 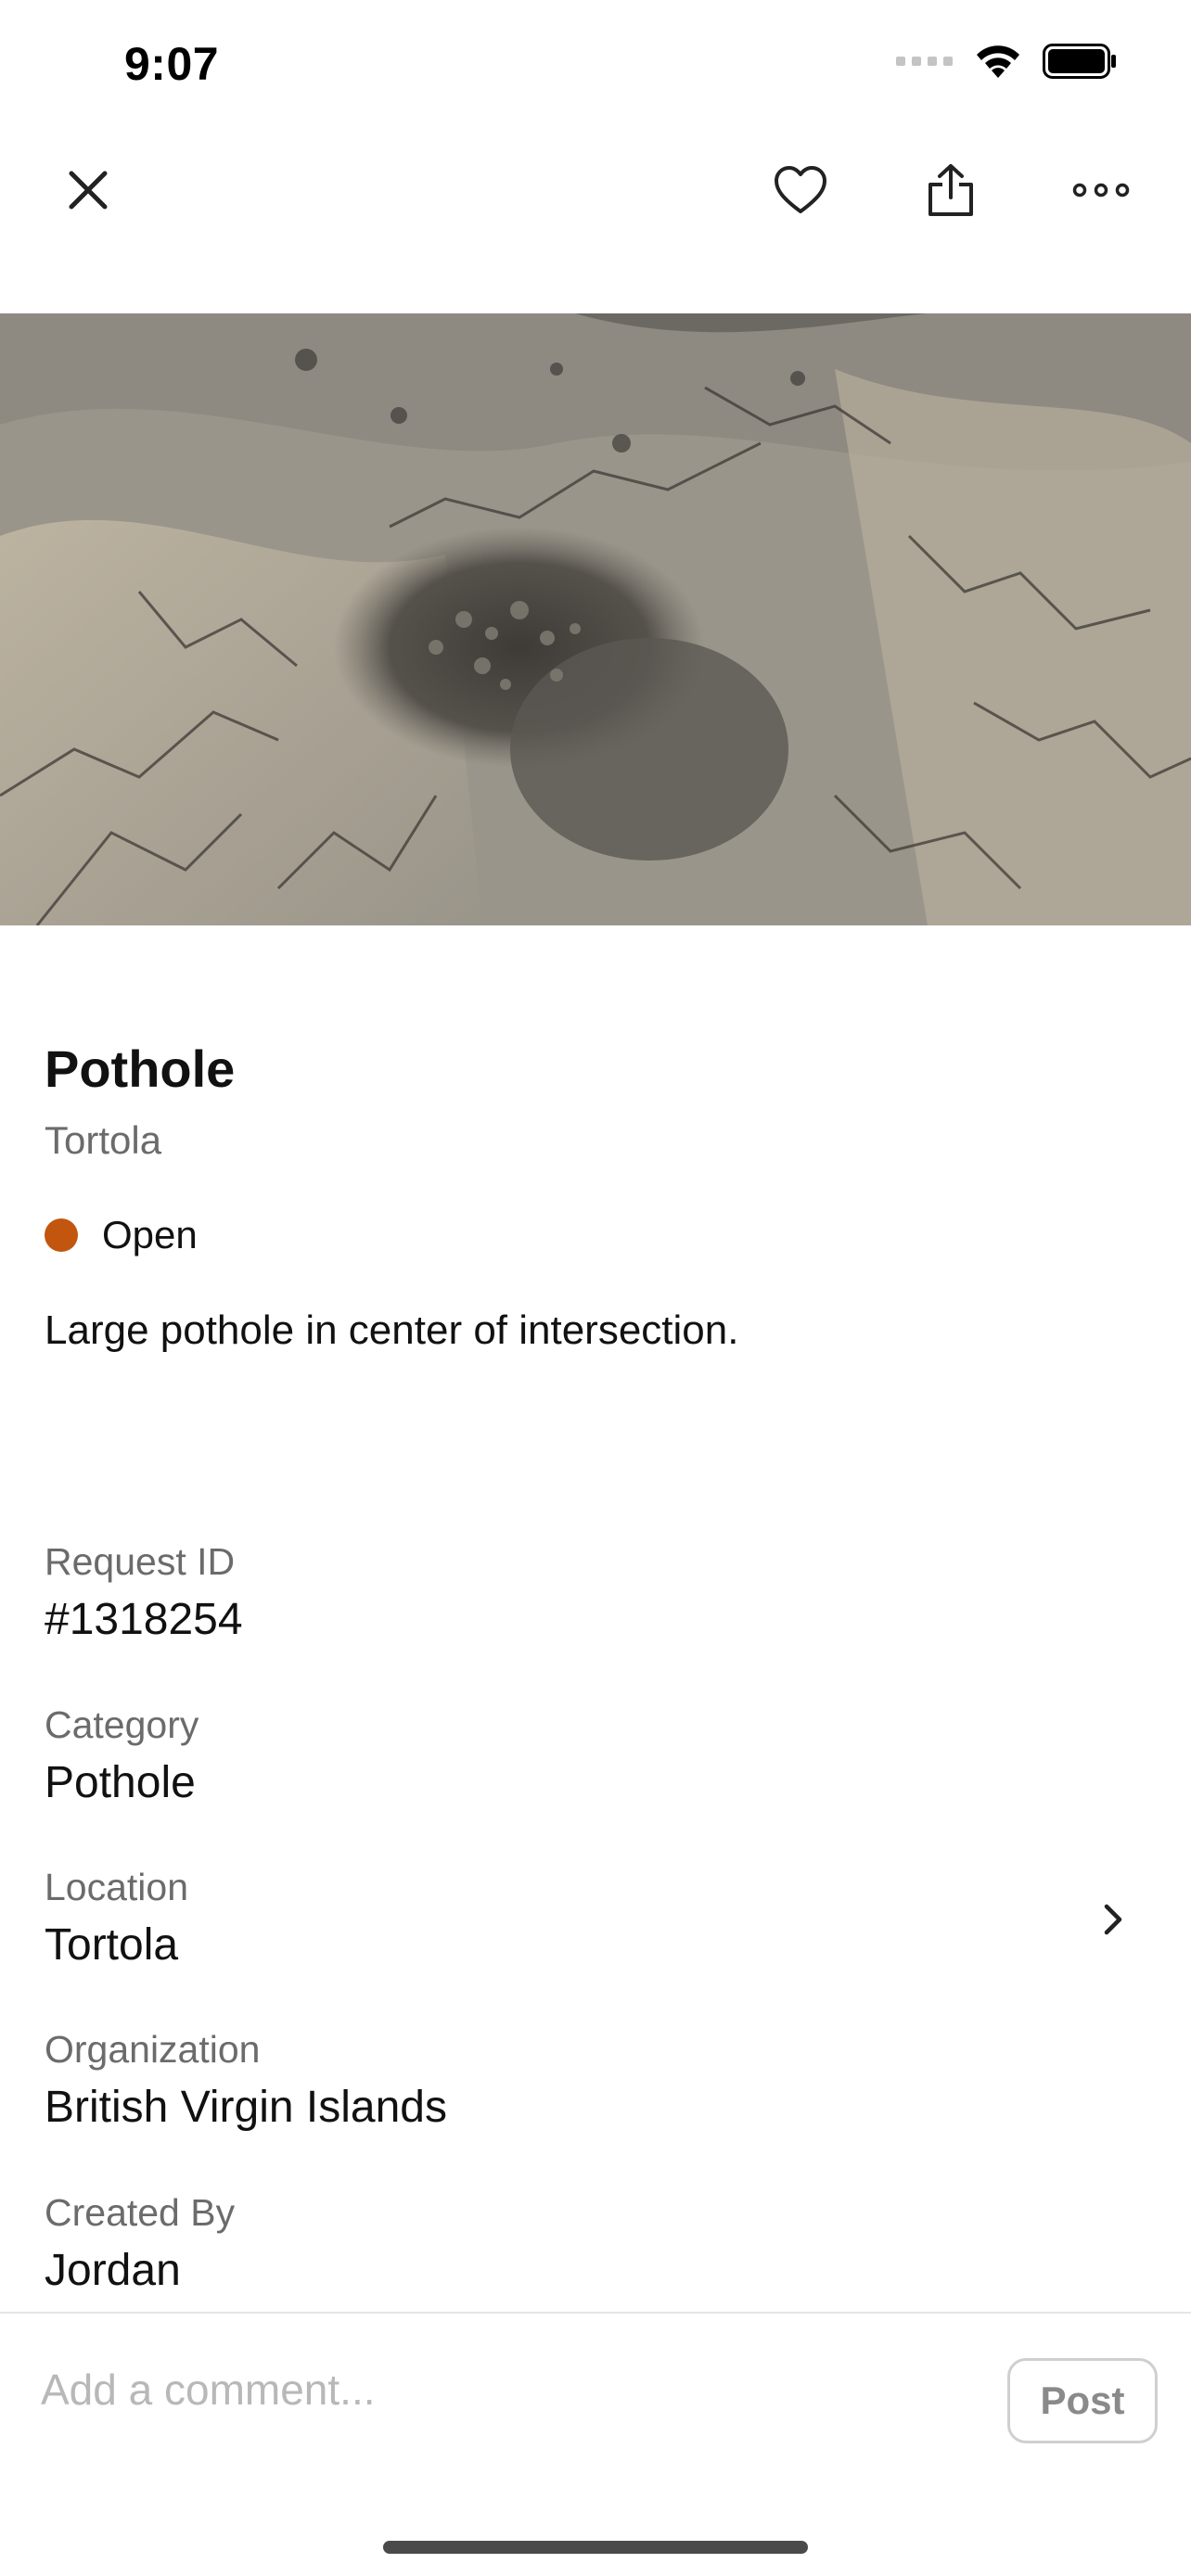 I want to click on field-created-by: Created By Jordan, so click(x=595, y=2245).